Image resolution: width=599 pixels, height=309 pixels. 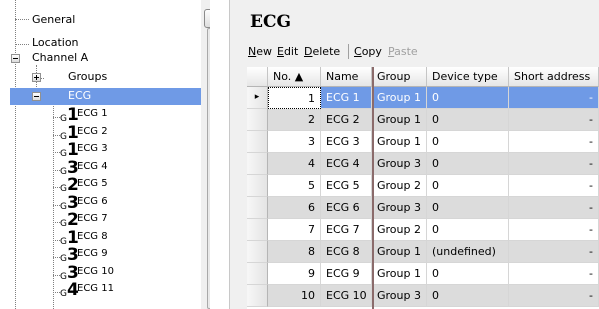 I want to click on cell-name: ECG 6, so click(x=346, y=208).